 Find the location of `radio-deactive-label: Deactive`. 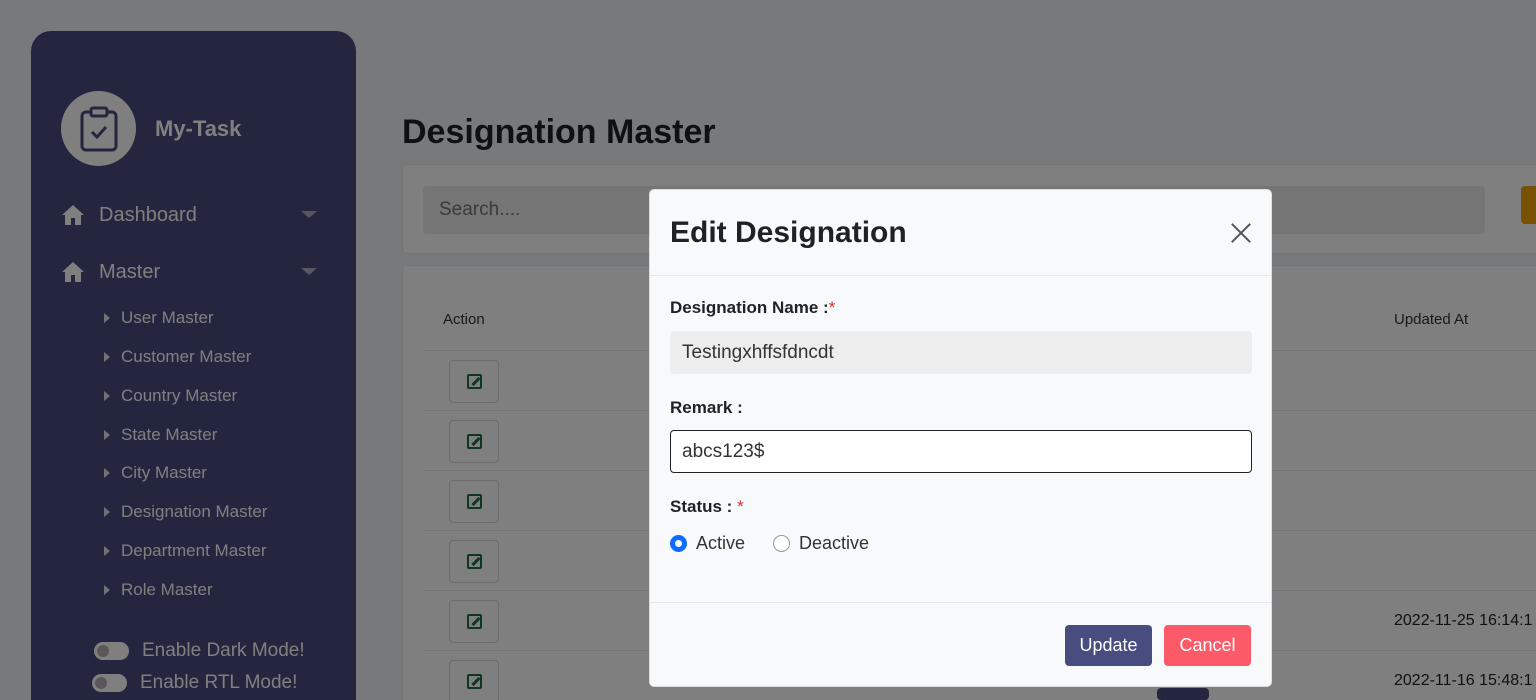

radio-deactive-label: Deactive is located at coordinates (834, 543).